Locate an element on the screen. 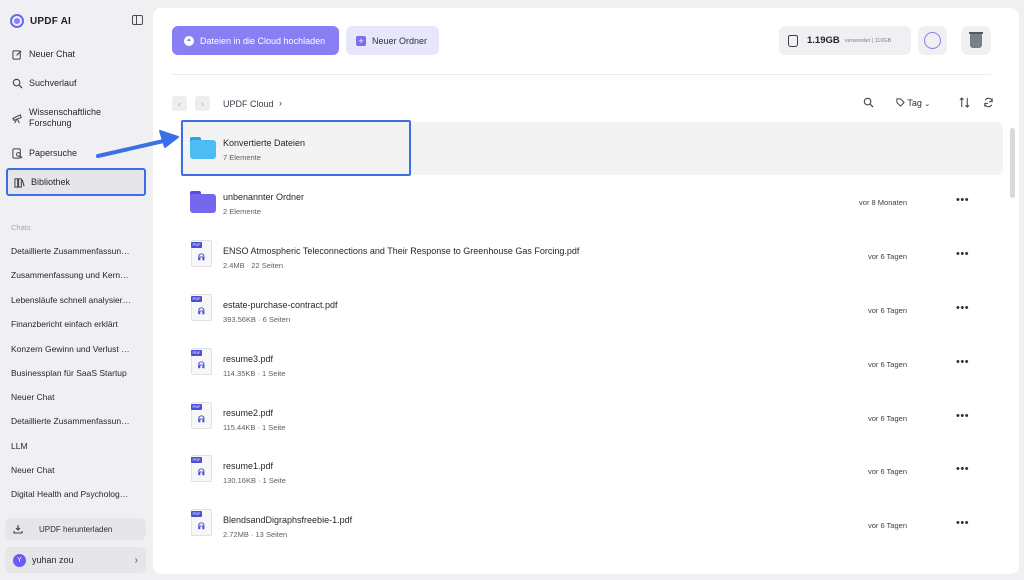 The image size is (1024, 580). nav-item-label: Suchverlauf is located at coordinates (53, 83).